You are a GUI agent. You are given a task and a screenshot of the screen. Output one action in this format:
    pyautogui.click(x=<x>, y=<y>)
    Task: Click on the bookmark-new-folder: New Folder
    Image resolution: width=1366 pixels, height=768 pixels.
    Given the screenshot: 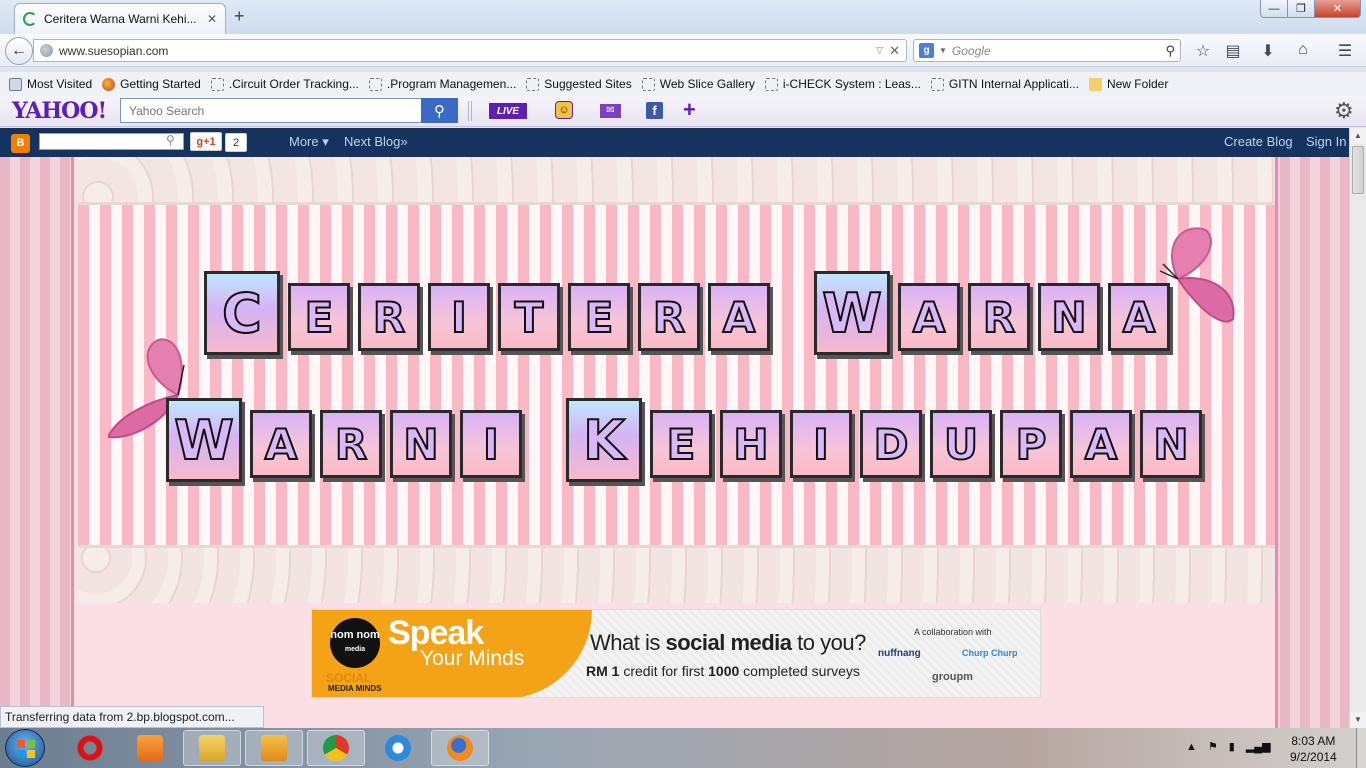 What is the action you would take?
    pyautogui.click(x=1128, y=84)
    